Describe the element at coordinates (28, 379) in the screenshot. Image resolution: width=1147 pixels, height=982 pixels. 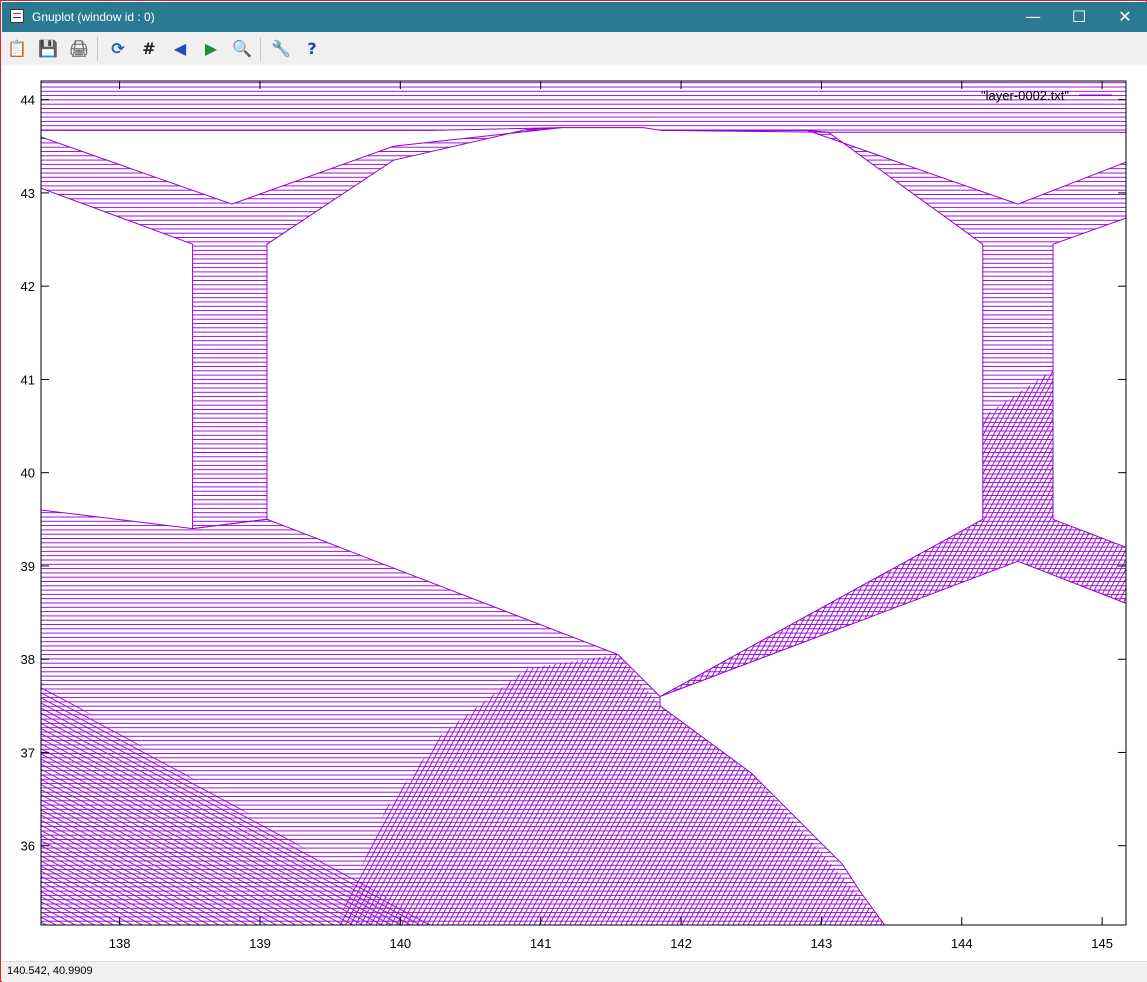
I see `y-tick-label: 41` at that location.